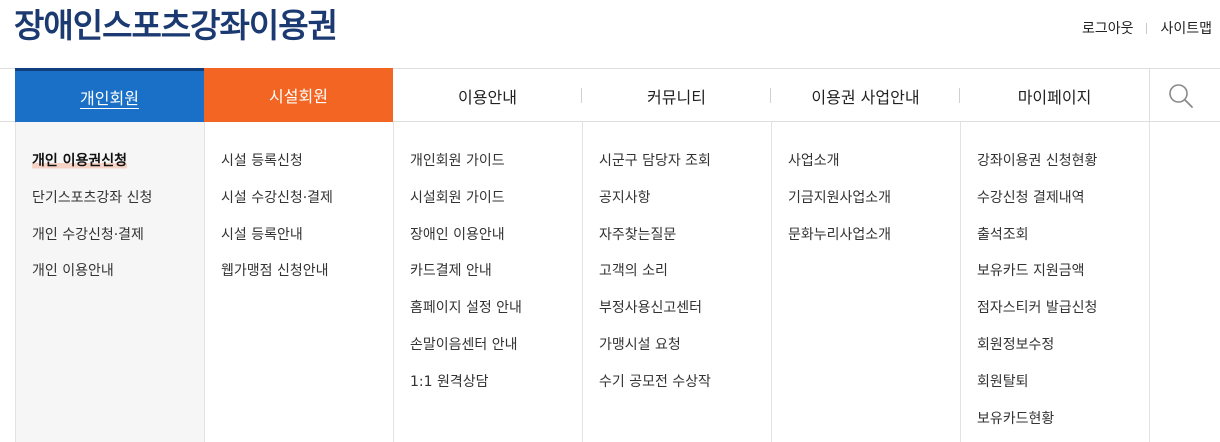  I want to click on menu-item-payment-history: 수강신청 결제내역, so click(1063, 198).